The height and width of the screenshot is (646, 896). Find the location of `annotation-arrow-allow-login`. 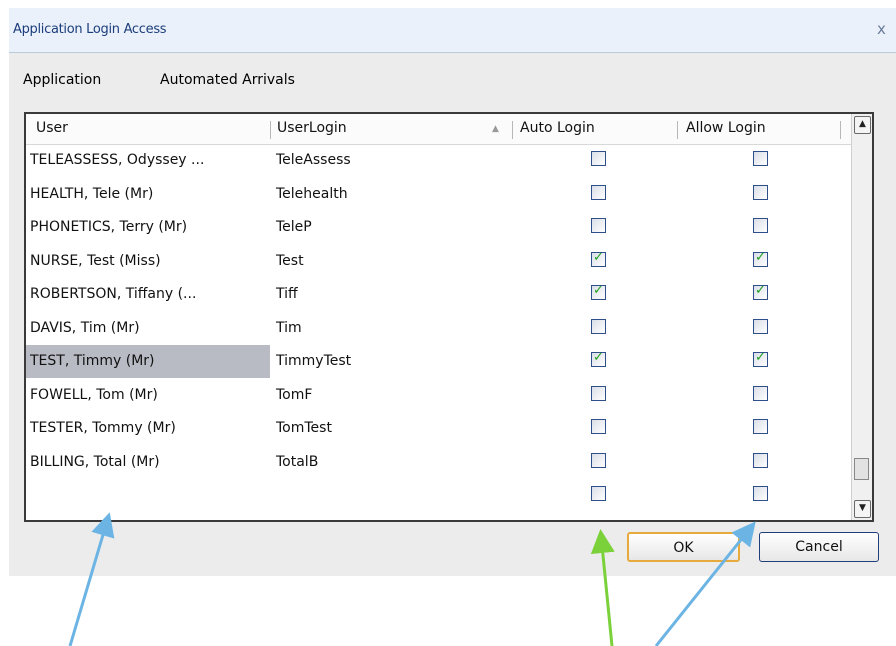

annotation-arrow-allow-login is located at coordinates (705, 583).